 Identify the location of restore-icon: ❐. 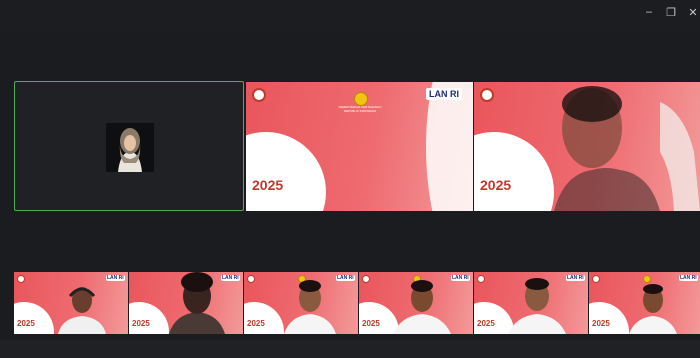
(671, 12).